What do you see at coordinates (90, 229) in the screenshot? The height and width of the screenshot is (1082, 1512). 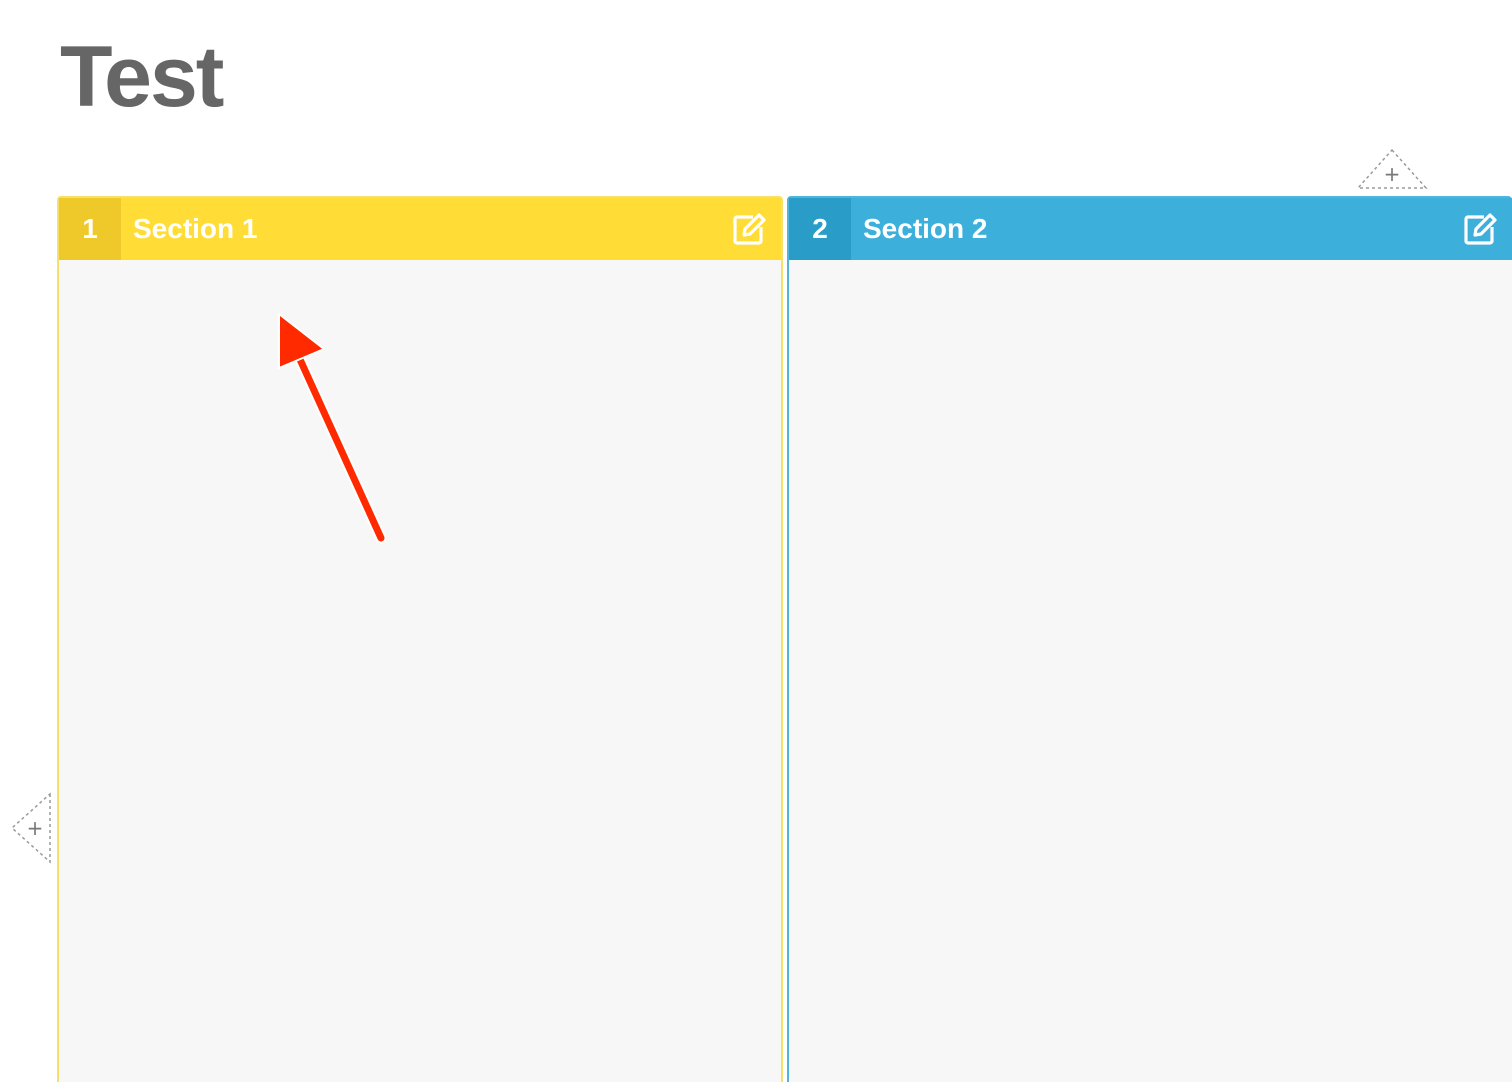 I see `section-number: 1` at bounding box center [90, 229].